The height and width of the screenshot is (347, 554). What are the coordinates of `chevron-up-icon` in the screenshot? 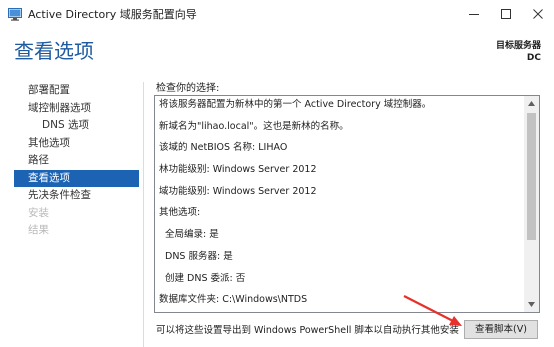 It's located at (531, 103).